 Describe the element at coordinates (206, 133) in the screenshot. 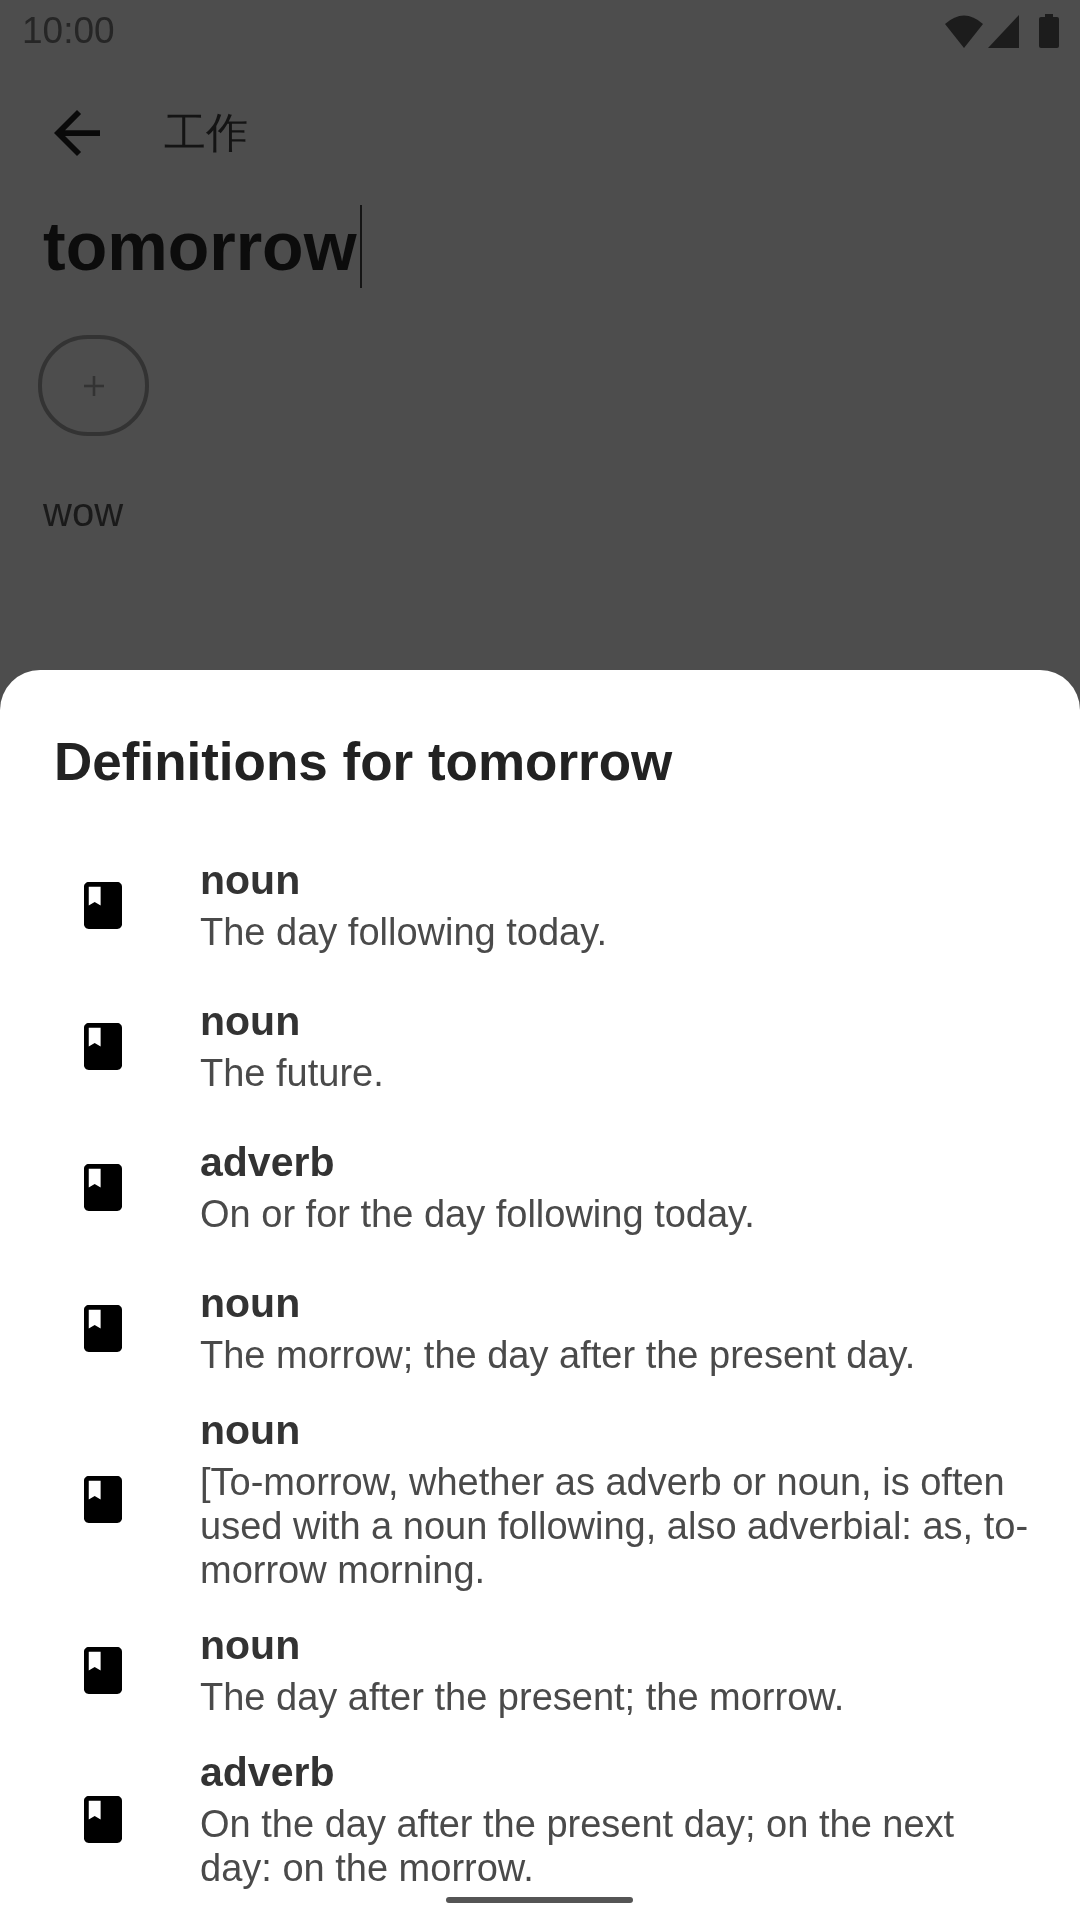

I see `toolbar-title: 工作` at that location.